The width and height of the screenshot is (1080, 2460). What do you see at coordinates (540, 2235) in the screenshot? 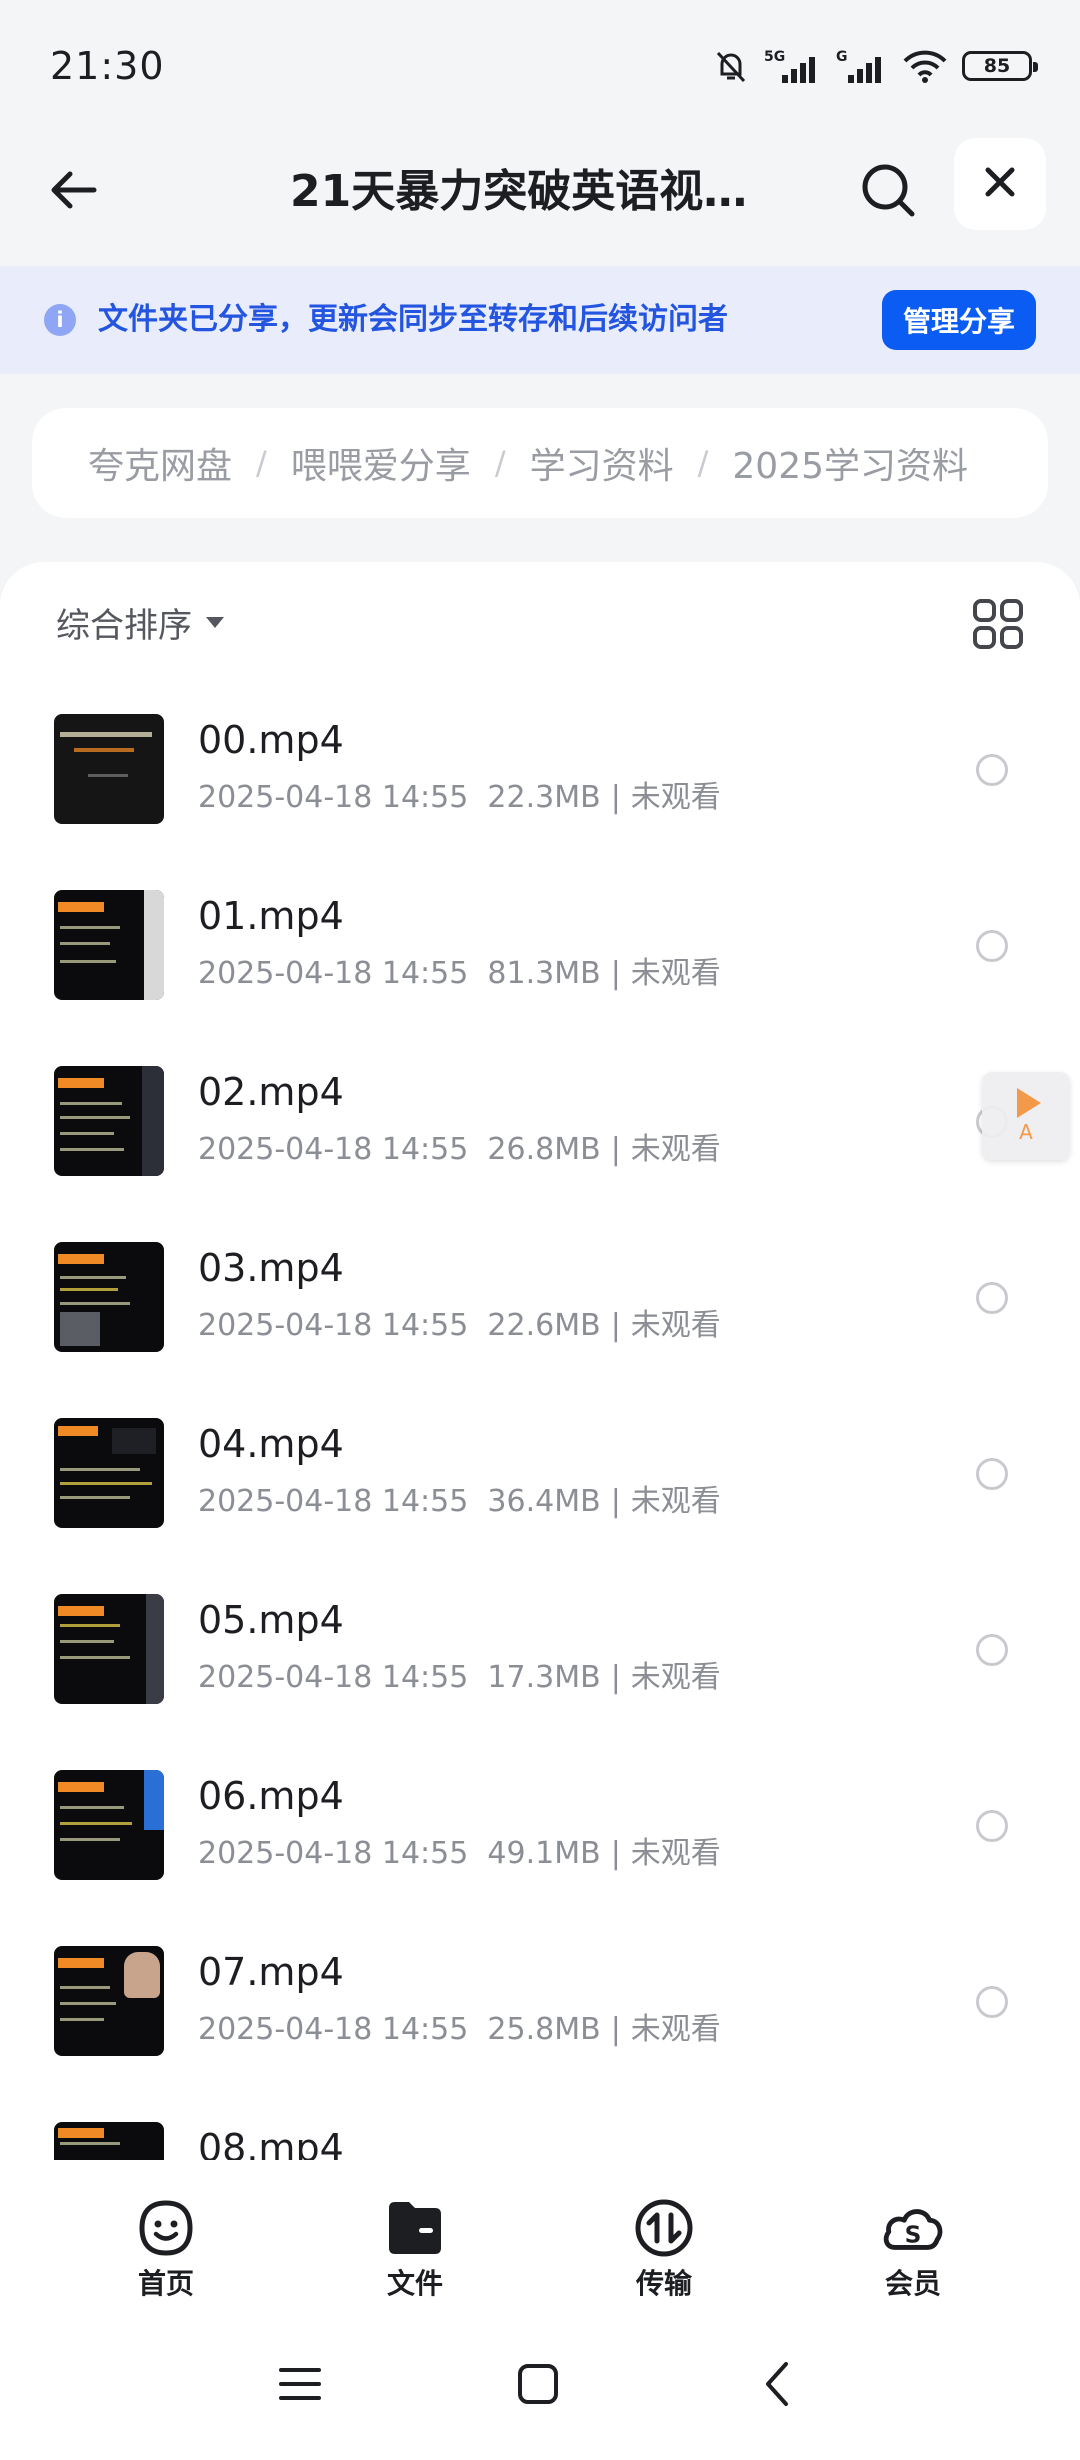
I see `bottom-nav: 首页 文件 传输 S 会员` at bounding box center [540, 2235].